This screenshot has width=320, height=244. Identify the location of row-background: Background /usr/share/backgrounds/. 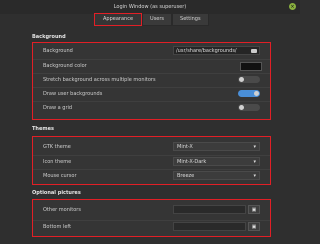
(151, 51).